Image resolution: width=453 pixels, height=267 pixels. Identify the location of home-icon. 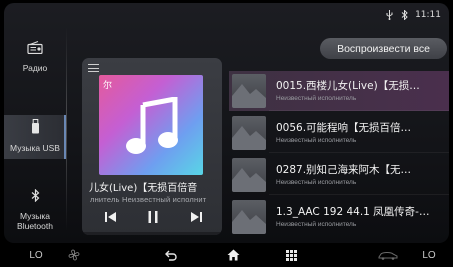
(233, 255).